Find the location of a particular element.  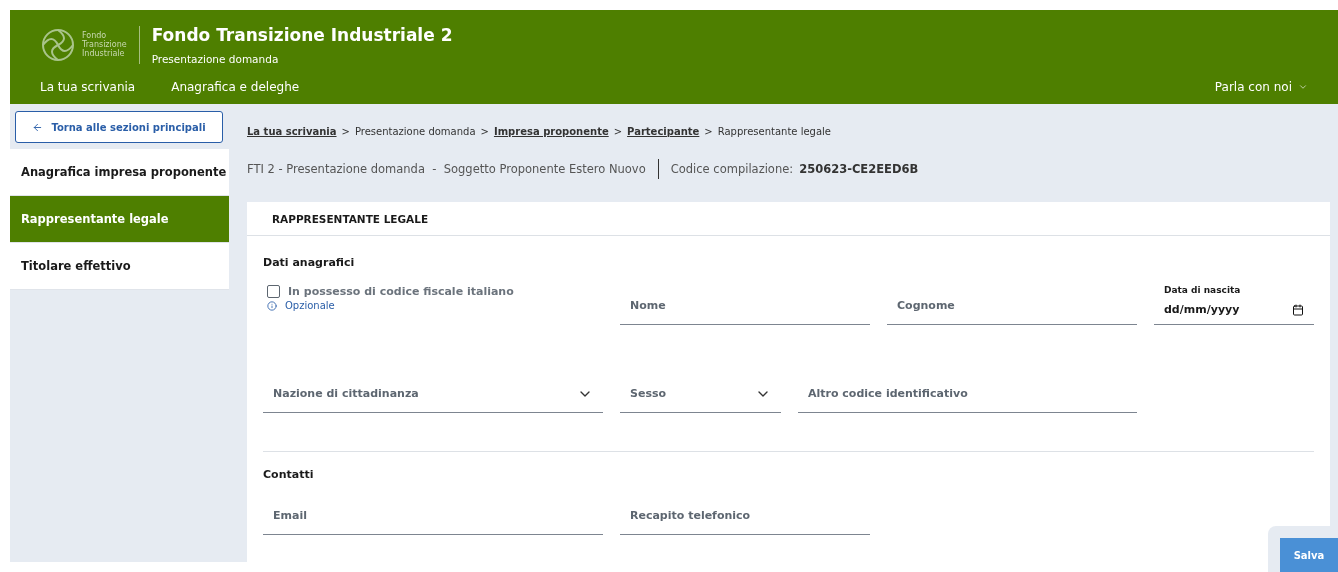

application-info: FTI 2 - Presentazione domanda - Soggetto Proponente Estero Nuovo is located at coordinates (446, 169).